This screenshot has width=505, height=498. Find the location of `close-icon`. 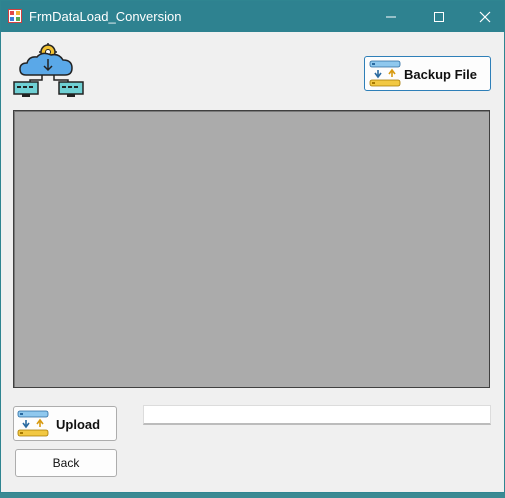

close-icon is located at coordinates (485, 16).